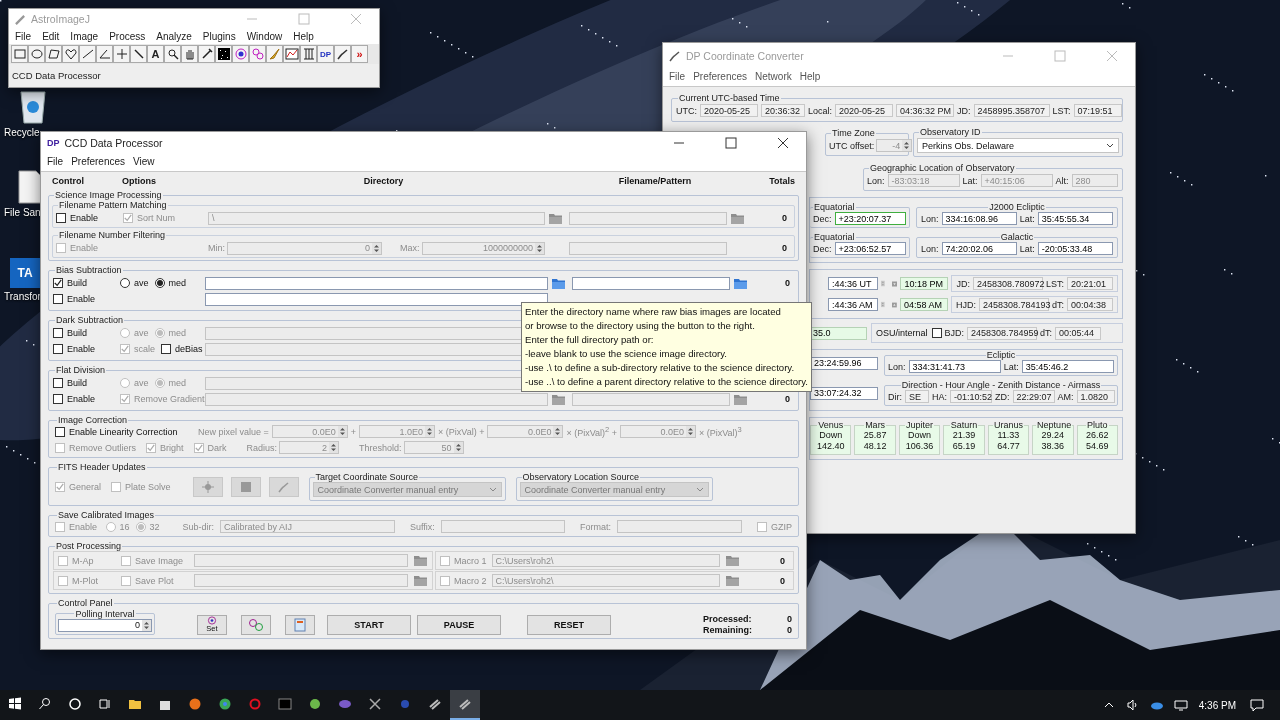 This screenshot has height=720, width=1280. I want to click on text-field: -01:10:52, so click(971, 396).